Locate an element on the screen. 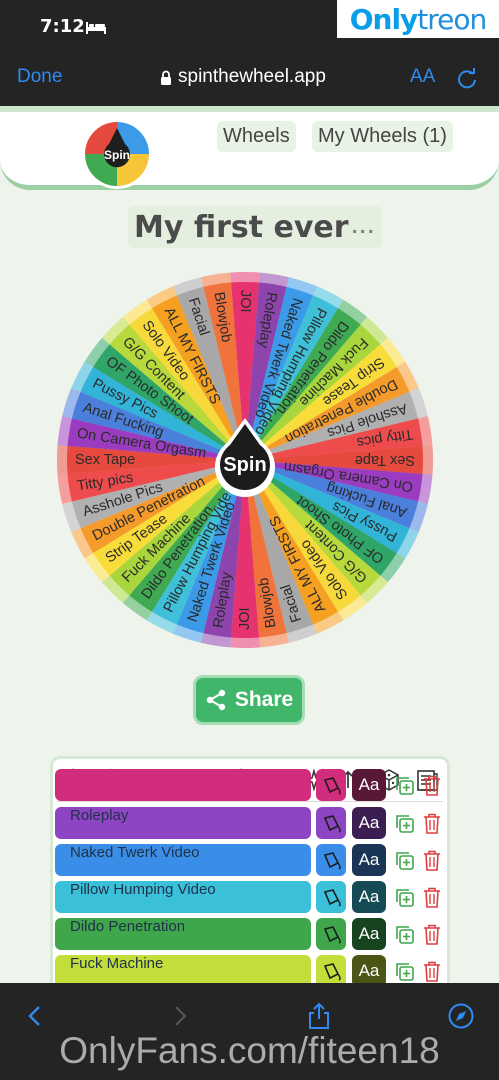 Image resolution: width=499 pixels, height=1080 pixels. entry-row: Pillow Humping Video Aa is located at coordinates (251, 897).